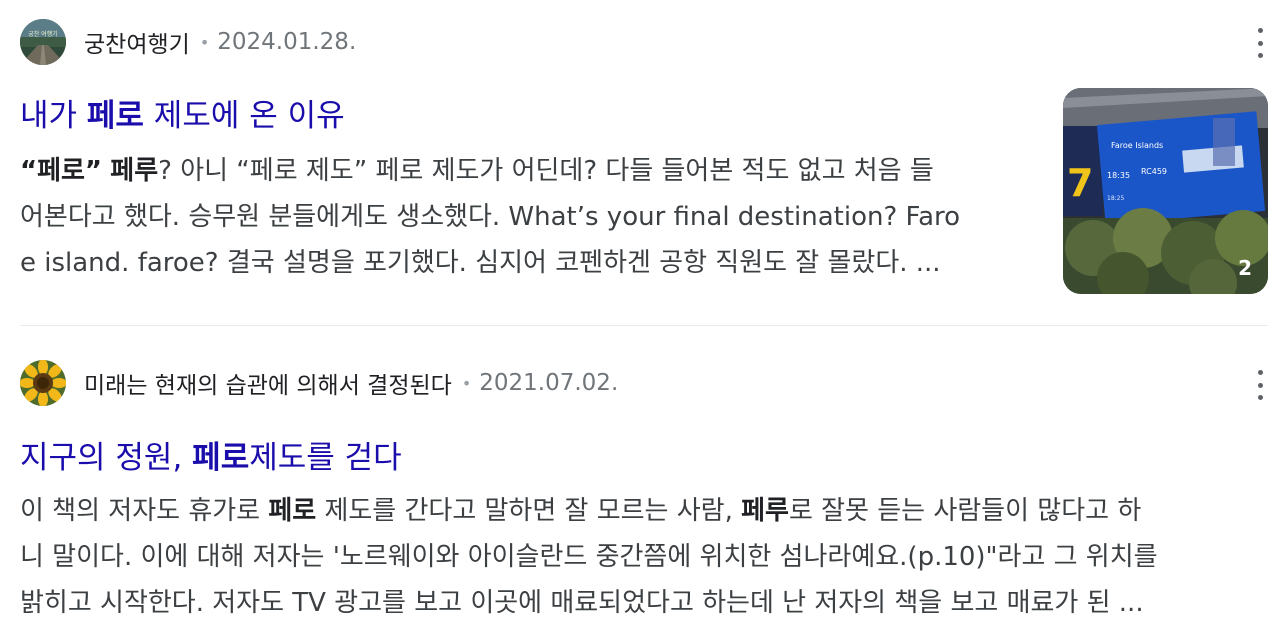 This screenshot has width=1280, height=641. I want to click on result-header: 미래는 현재의 습관에 의해서 결정된다 • 2021.07.02., so click(319, 383).